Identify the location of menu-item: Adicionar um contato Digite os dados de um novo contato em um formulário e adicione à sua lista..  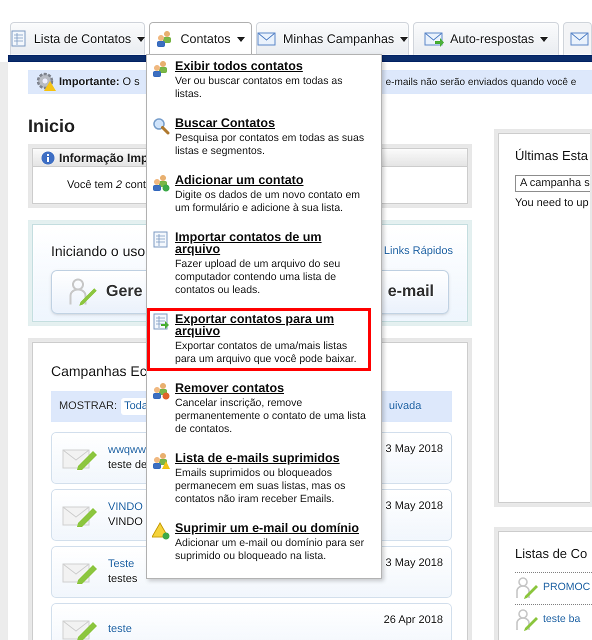
(259, 194).